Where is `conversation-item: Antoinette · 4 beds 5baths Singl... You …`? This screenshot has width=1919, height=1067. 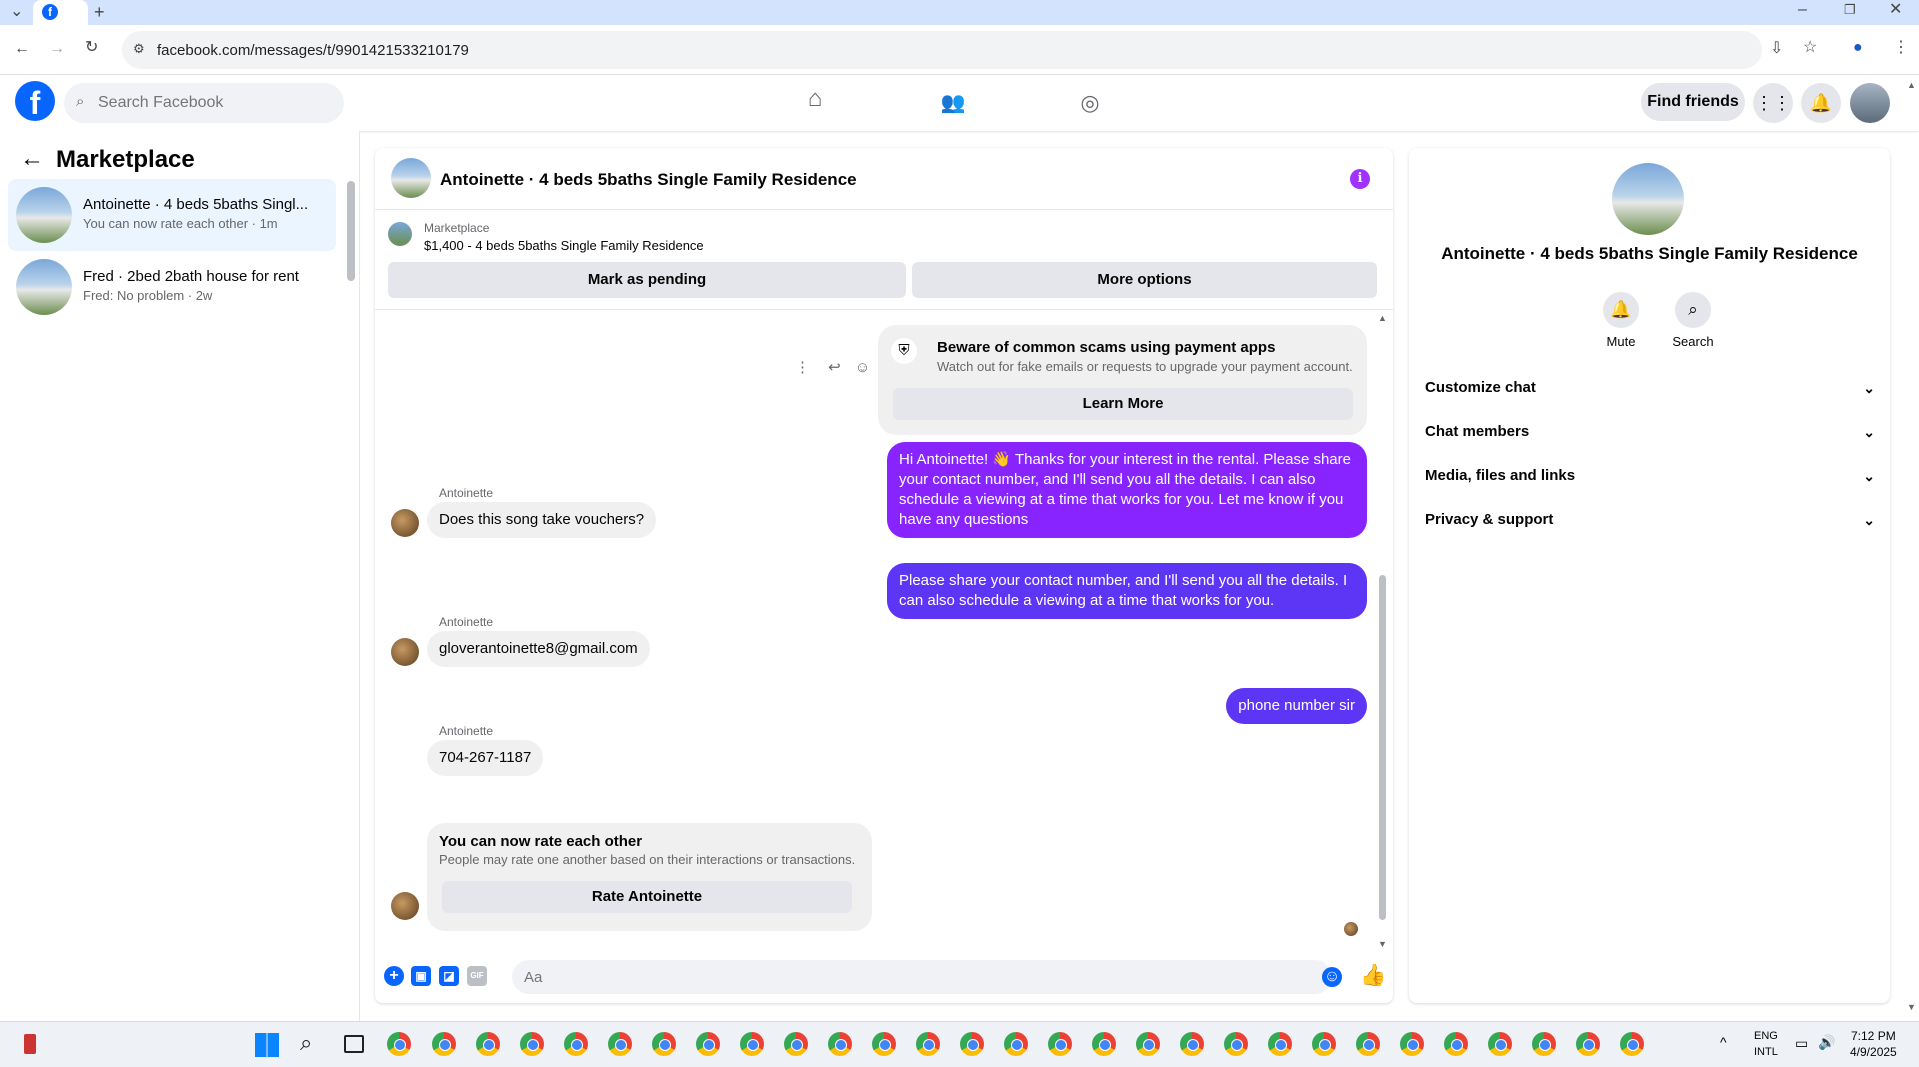
conversation-item: Antoinette · 4 beds 5baths Singl... You … is located at coordinates (172, 215).